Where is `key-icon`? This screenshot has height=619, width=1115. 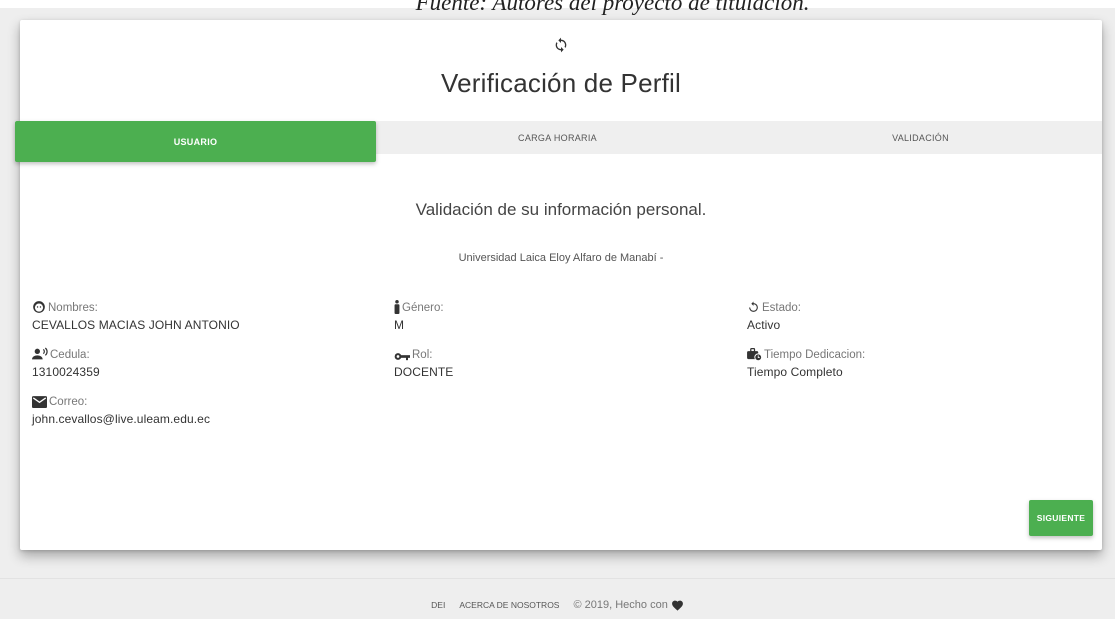 key-icon is located at coordinates (402, 357).